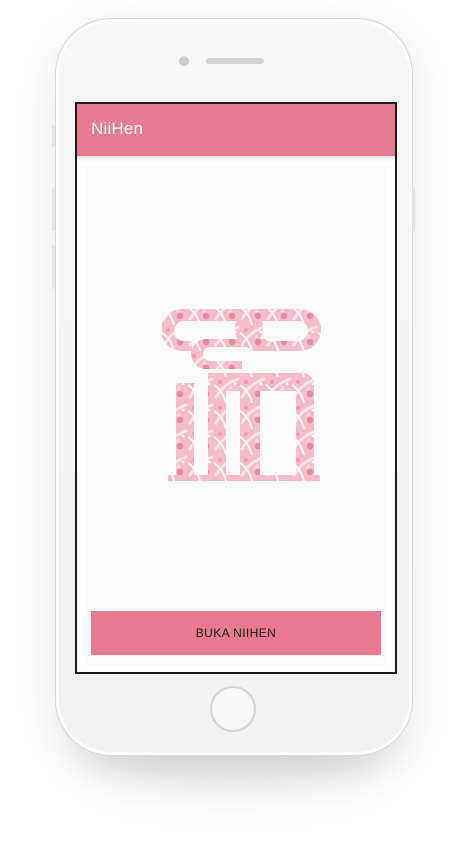  Describe the element at coordinates (236, 130) in the screenshot. I see `app-bar: NiiHen` at that location.